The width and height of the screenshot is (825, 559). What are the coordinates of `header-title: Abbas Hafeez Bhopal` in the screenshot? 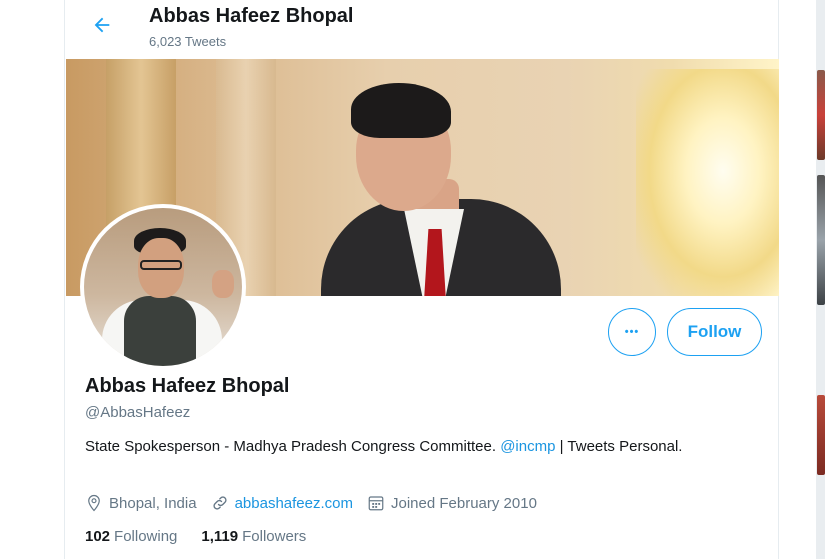 It's located at (251, 16).